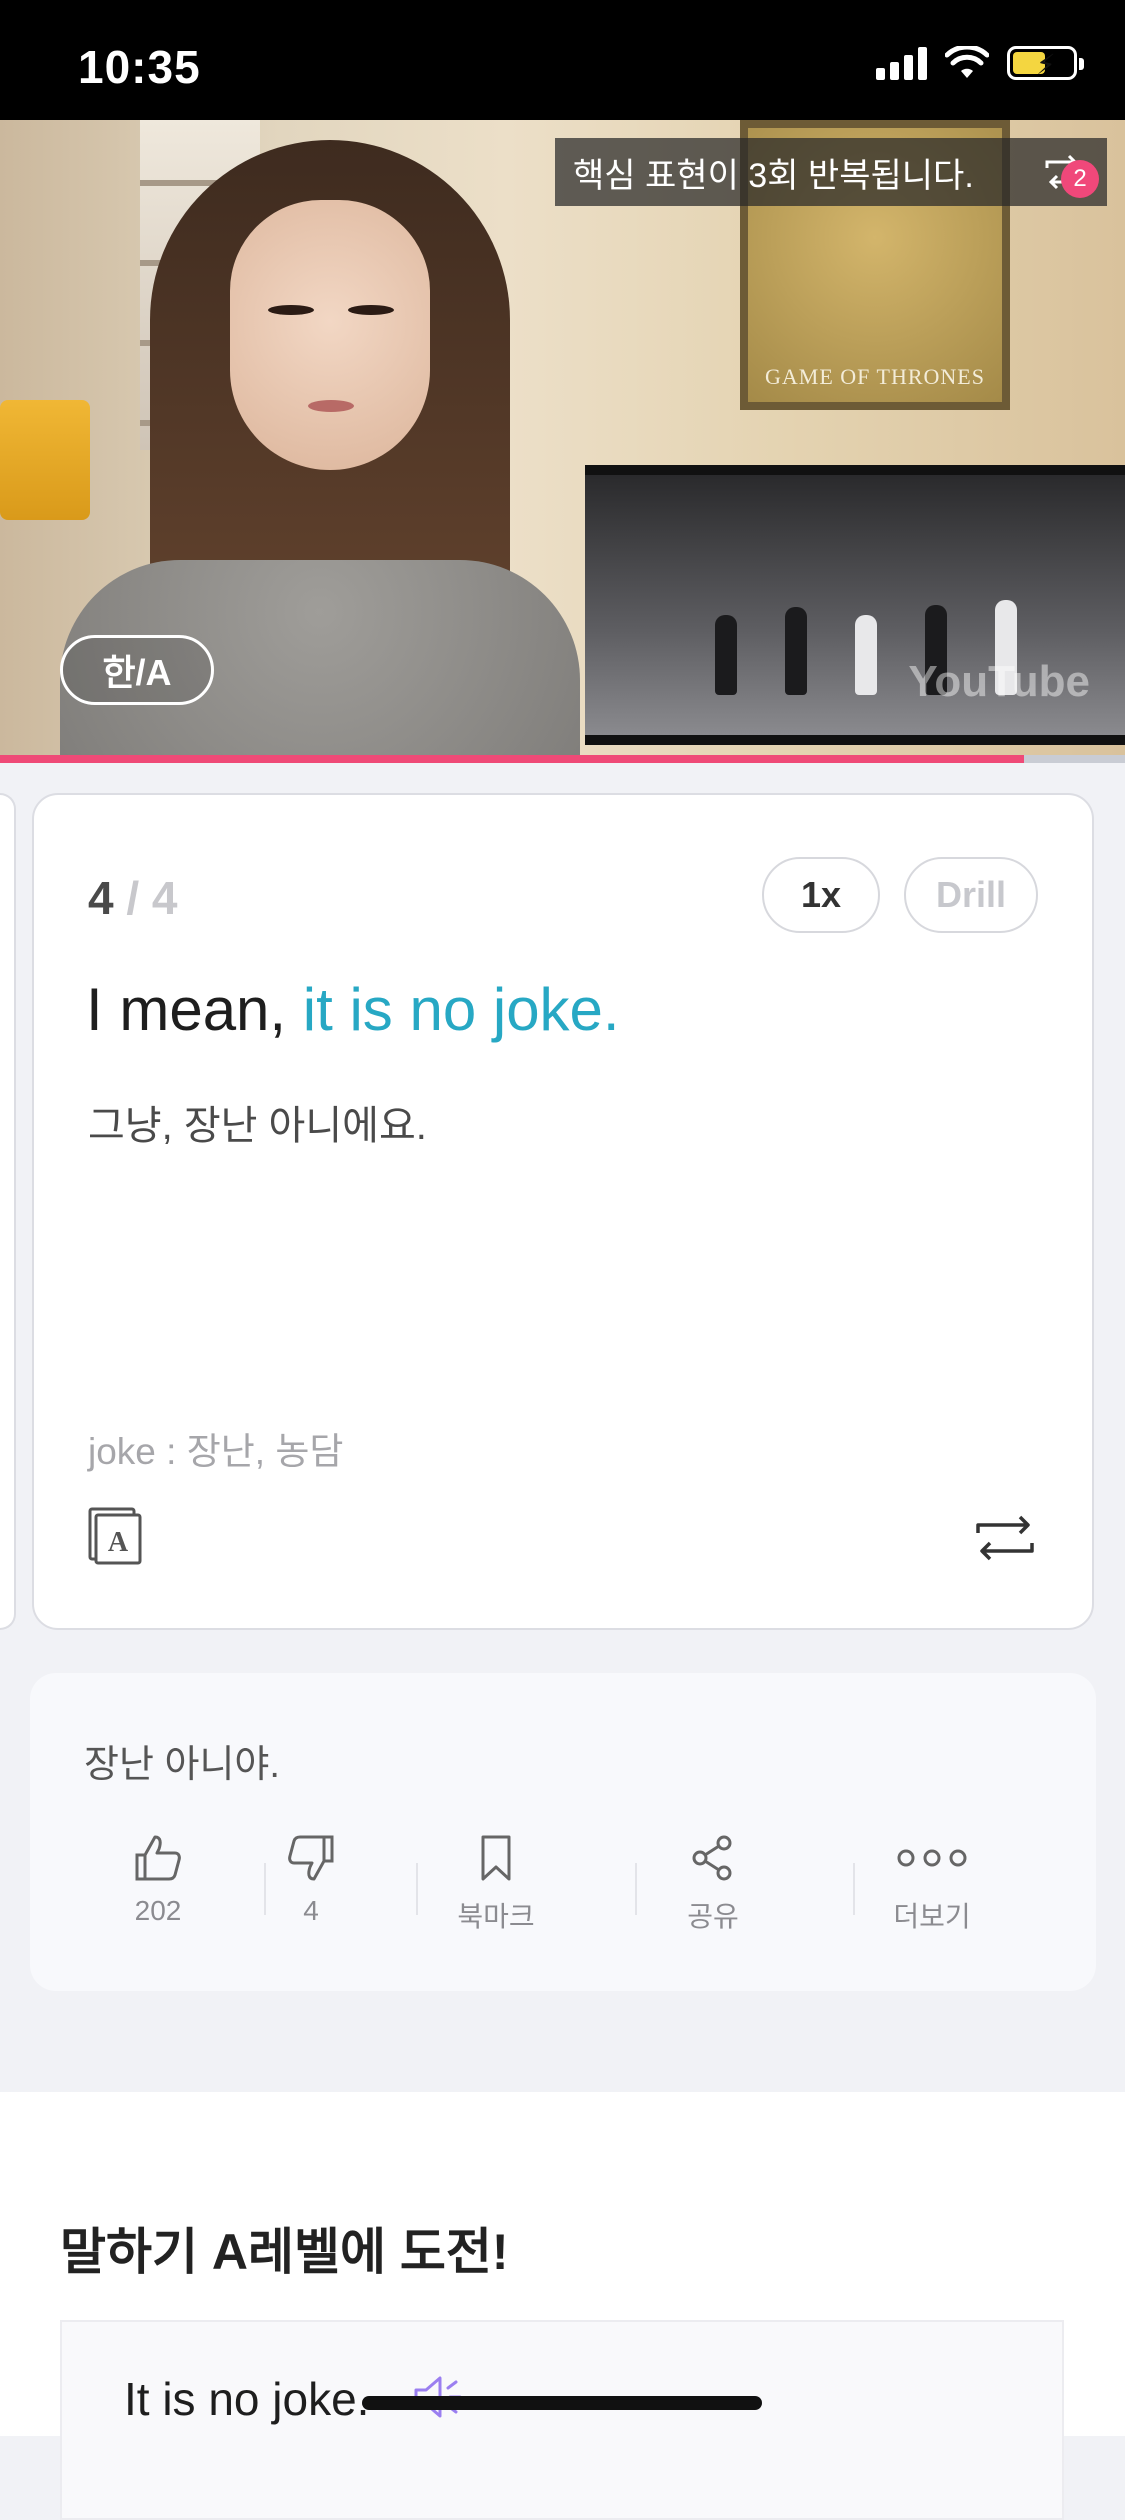 The height and width of the screenshot is (2520, 1125). Describe the element at coordinates (8, 1211) in the screenshot. I see `previous-card-peek` at that location.